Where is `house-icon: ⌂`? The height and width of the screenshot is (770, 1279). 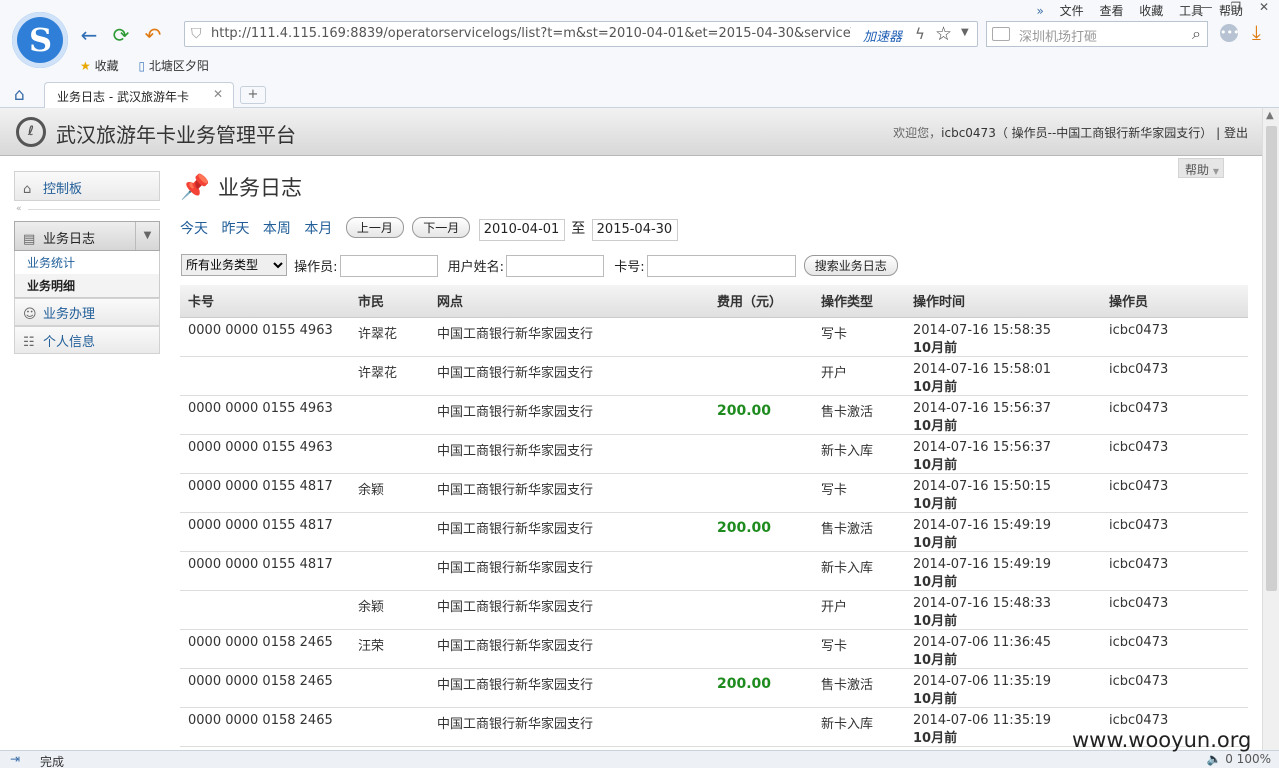
house-icon: ⌂ is located at coordinates (27, 189).